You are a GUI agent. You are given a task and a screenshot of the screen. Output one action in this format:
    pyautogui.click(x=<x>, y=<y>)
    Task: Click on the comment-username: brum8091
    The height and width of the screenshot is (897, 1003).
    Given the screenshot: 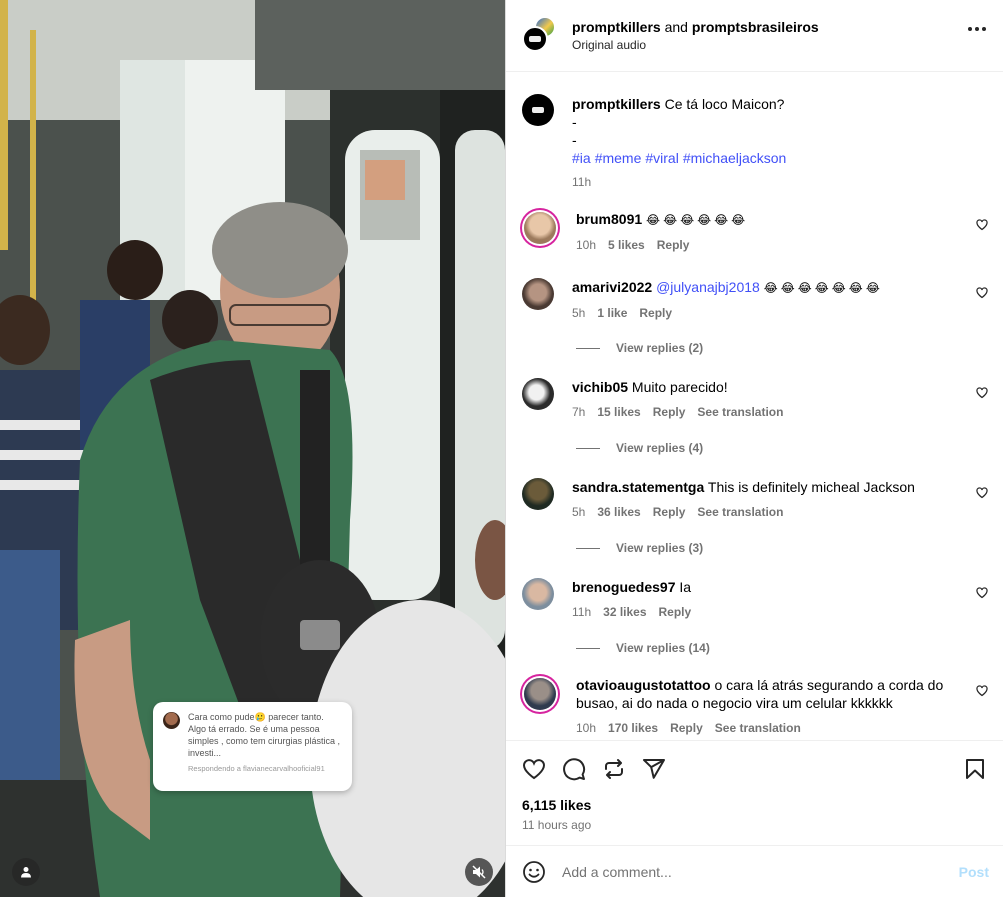 What is the action you would take?
    pyautogui.click(x=609, y=219)
    